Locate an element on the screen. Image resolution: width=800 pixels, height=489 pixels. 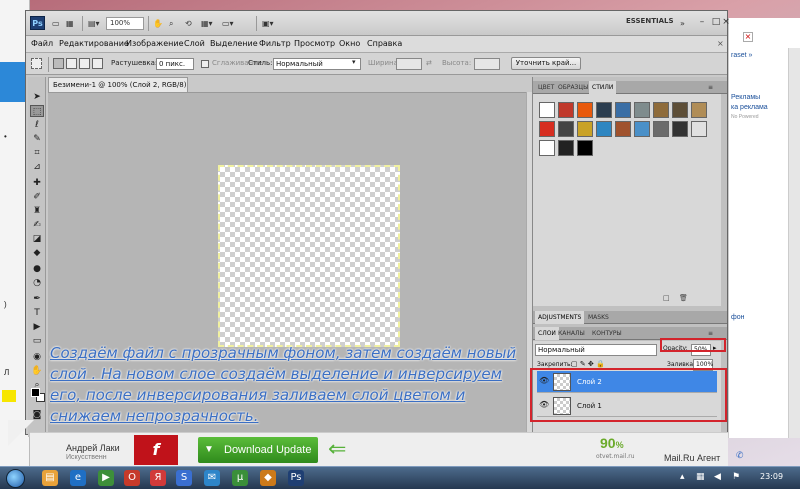
transparent-canvas is located at coordinates (309, 256).